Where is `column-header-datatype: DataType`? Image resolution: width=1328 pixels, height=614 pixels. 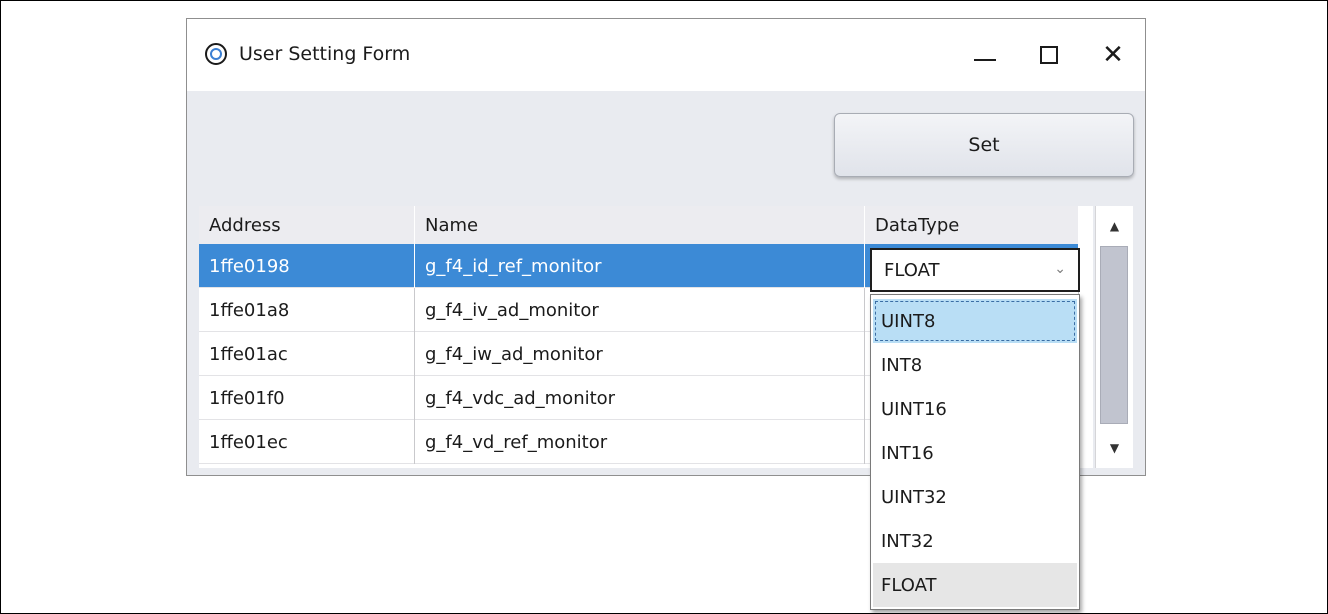 column-header-datatype: DataType is located at coordinates (972, 225).